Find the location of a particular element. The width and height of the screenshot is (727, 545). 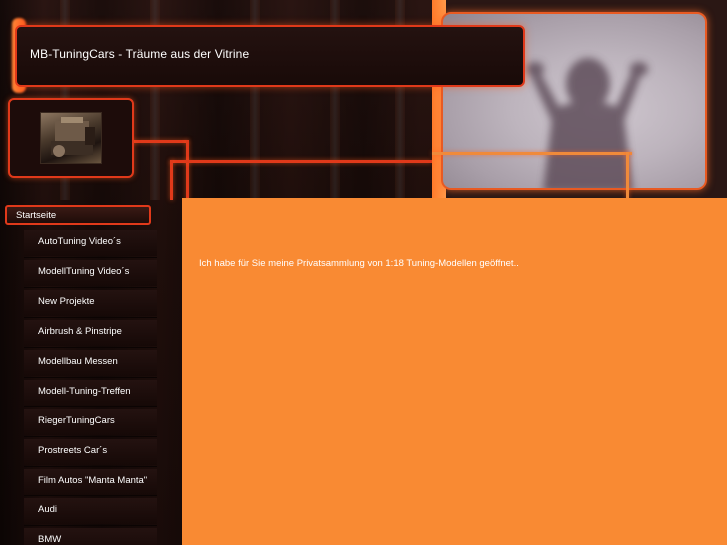

nav-item-modell-tuning-treffen: Modell-Tuning-Treffen is located at coordinates (90, 393).